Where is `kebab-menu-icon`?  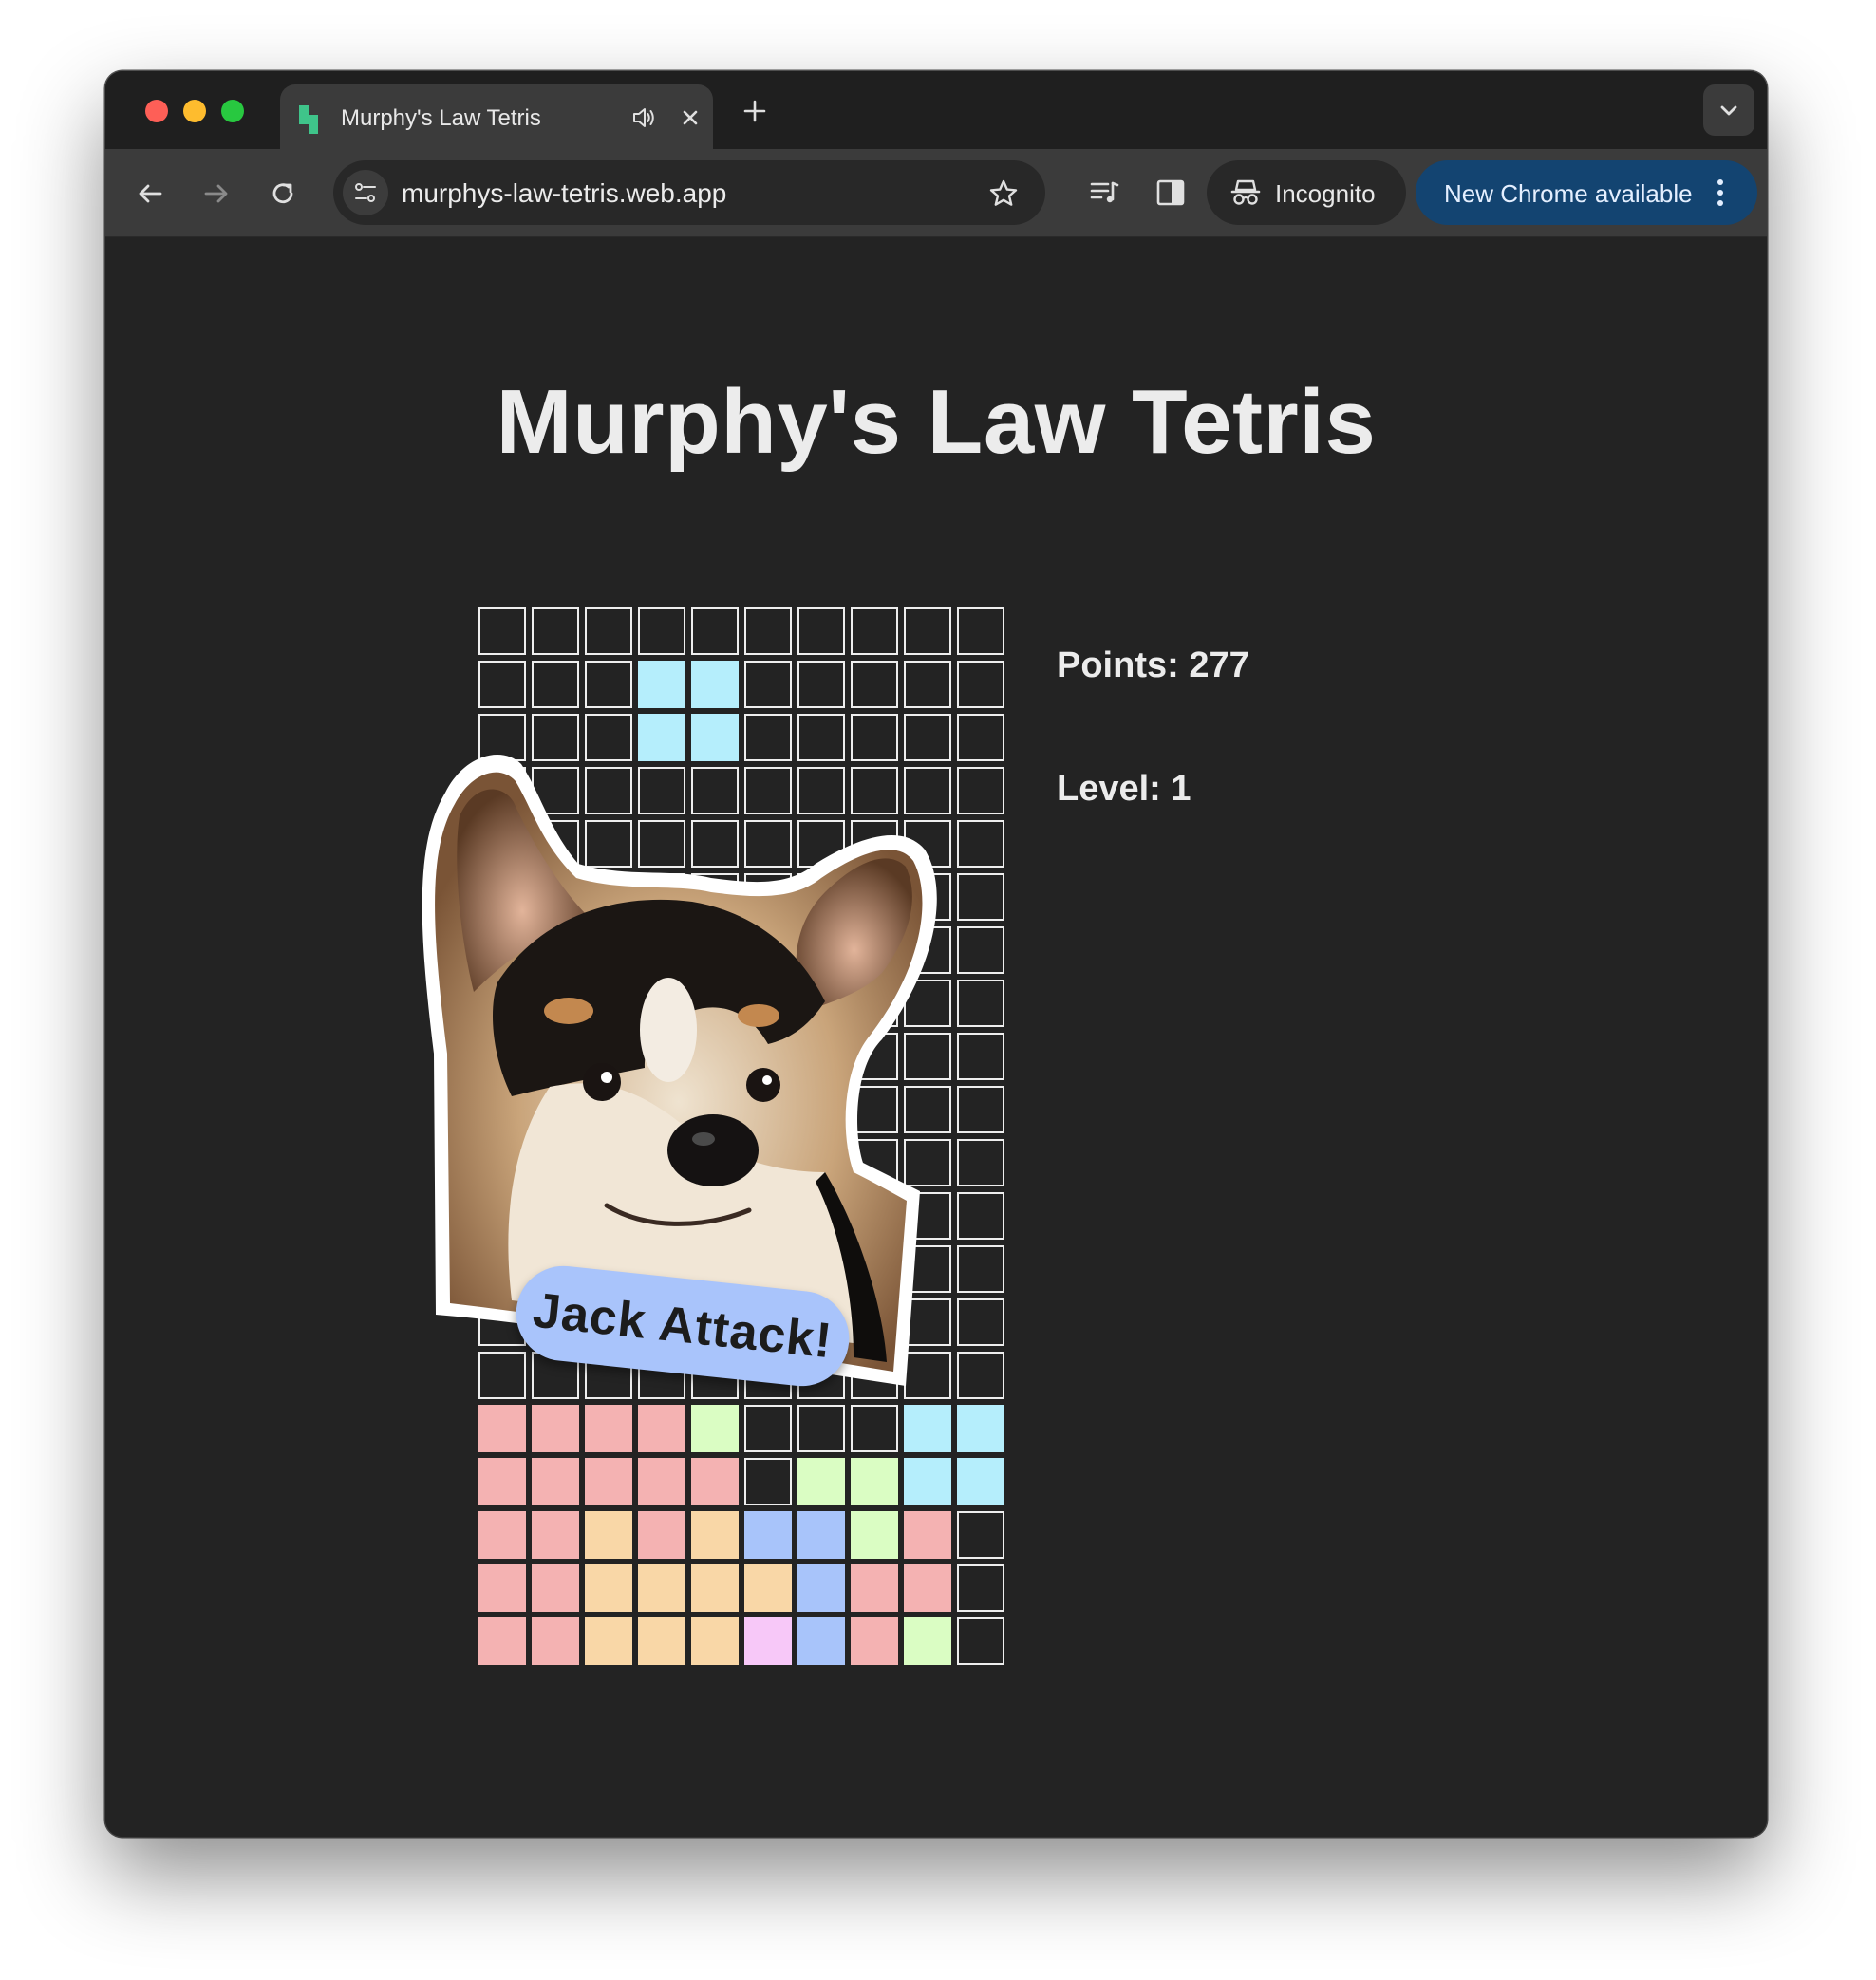 kebab-menu-icon is located at coordinates (1720, 194).